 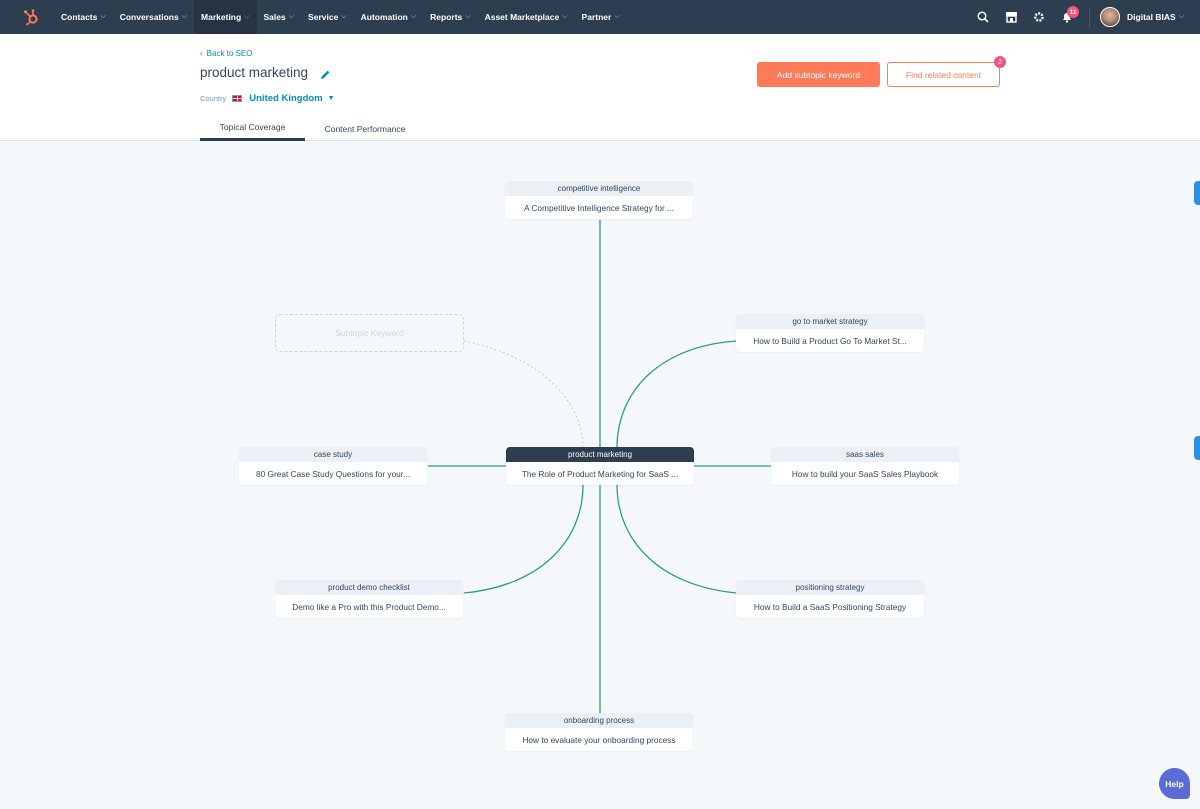 What do you see at coordinates (1197, 448) in the screenshot?
I see `side-panel-tab-middle` at bounding box center [1197, 448].